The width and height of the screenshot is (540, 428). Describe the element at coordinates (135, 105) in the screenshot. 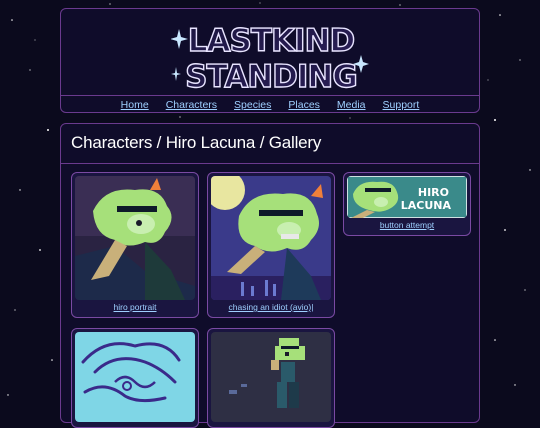

I see `nav-home: Home` at that location.